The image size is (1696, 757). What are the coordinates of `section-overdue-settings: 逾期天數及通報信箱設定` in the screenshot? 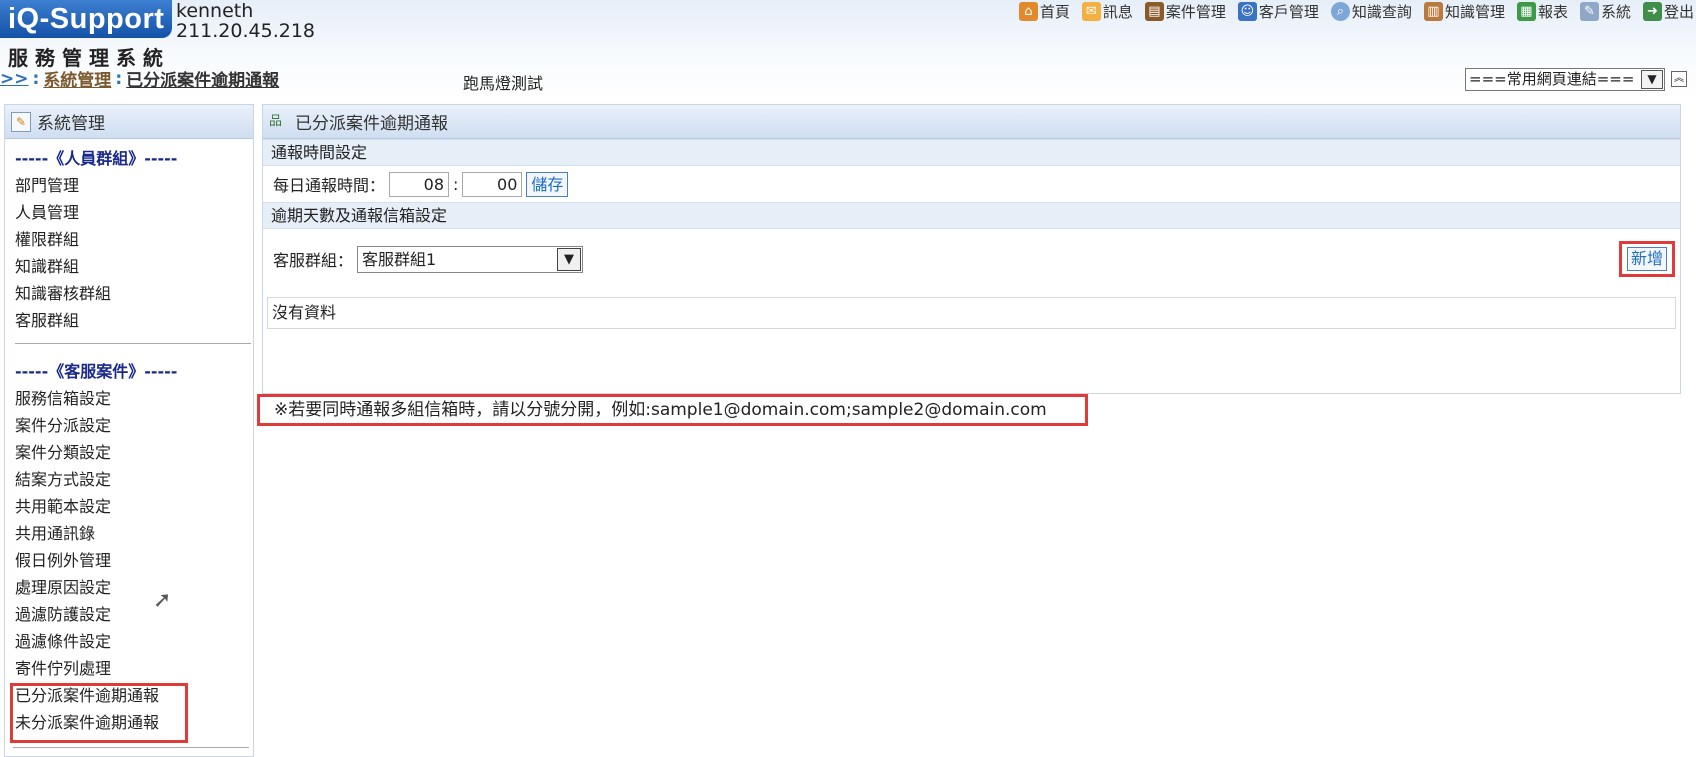 It's located at (971, 215).